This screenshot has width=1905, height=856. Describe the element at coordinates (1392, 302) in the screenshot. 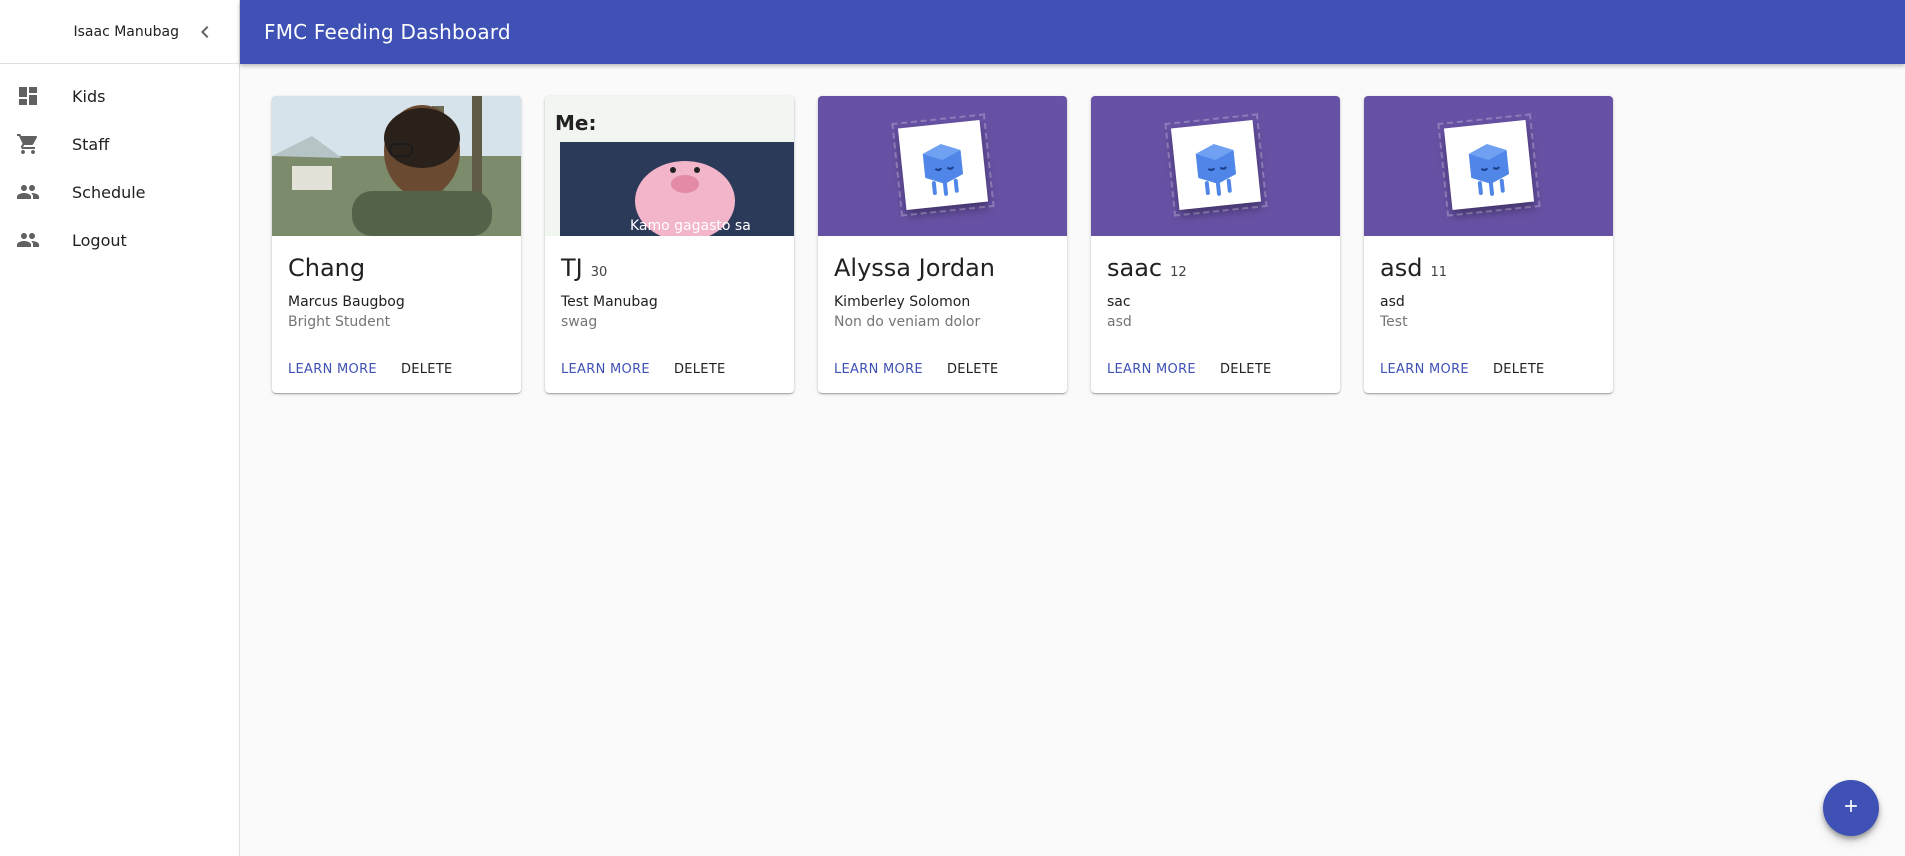

I see `kid-guardian: asd` at that location.